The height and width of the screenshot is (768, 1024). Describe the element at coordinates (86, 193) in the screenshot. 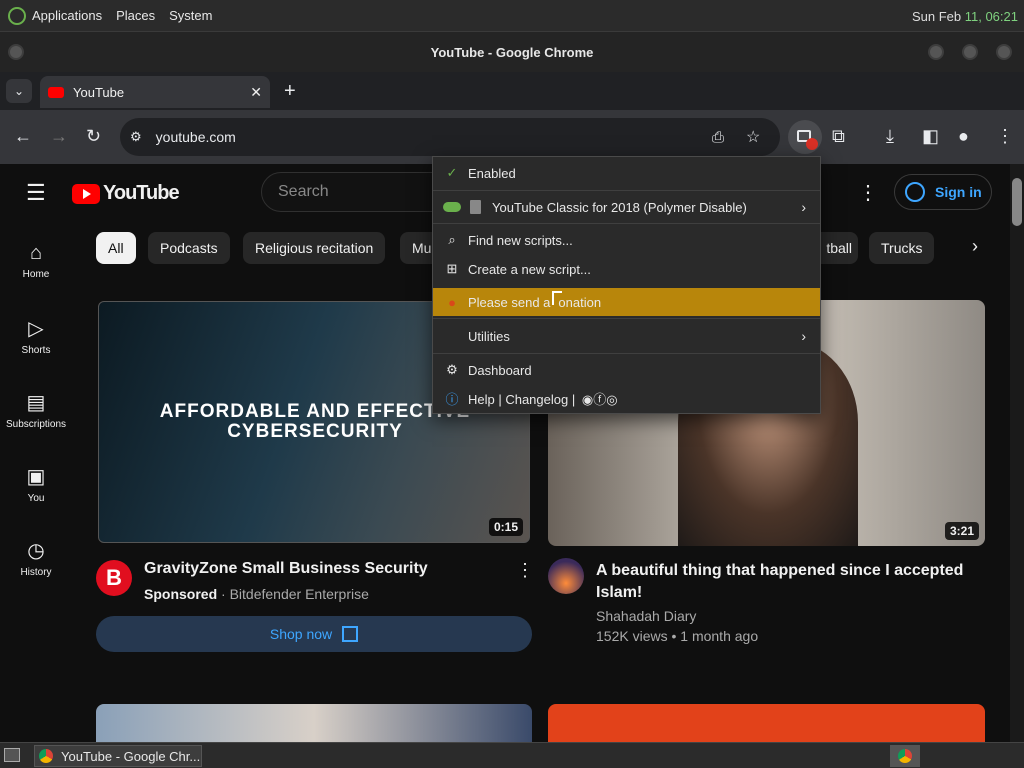

I see `youtube-logo-icon` at that location.